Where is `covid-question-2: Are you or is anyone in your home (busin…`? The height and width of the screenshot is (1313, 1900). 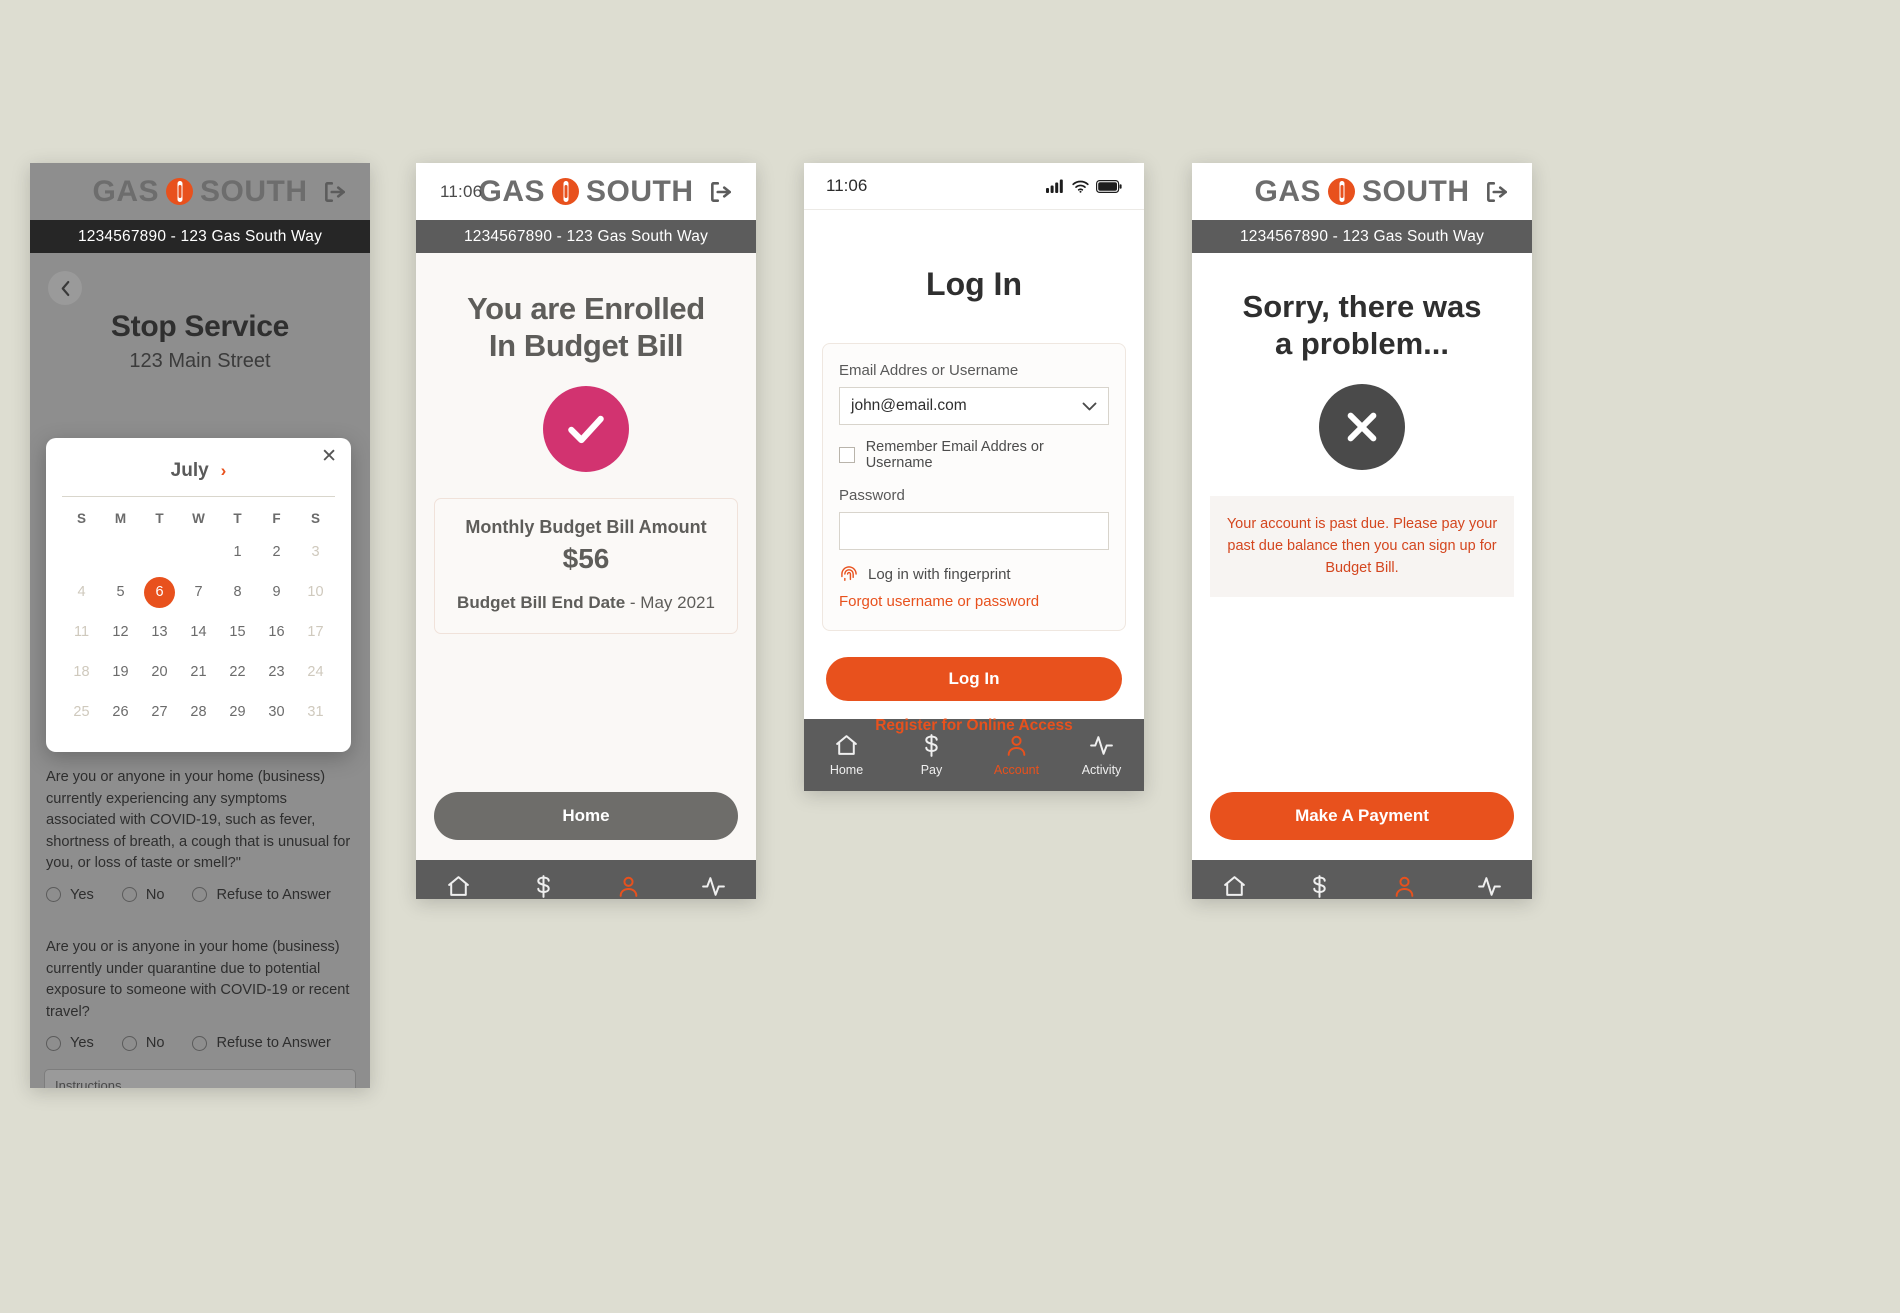
covid-question-2: Are you or is anyone in your home (busin… is located at coordinates (198, 979).